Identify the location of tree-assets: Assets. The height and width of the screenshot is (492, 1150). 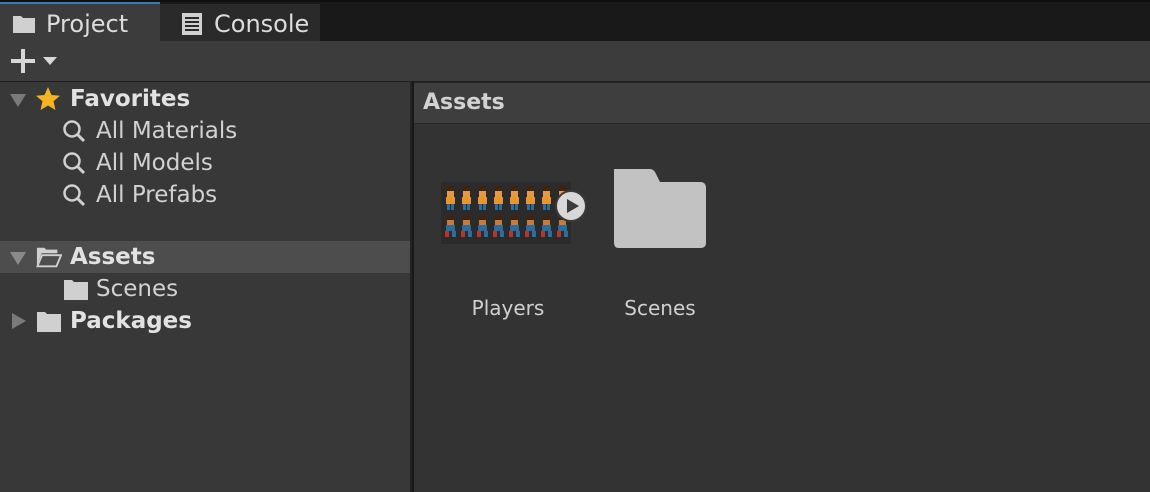
(205, 257).